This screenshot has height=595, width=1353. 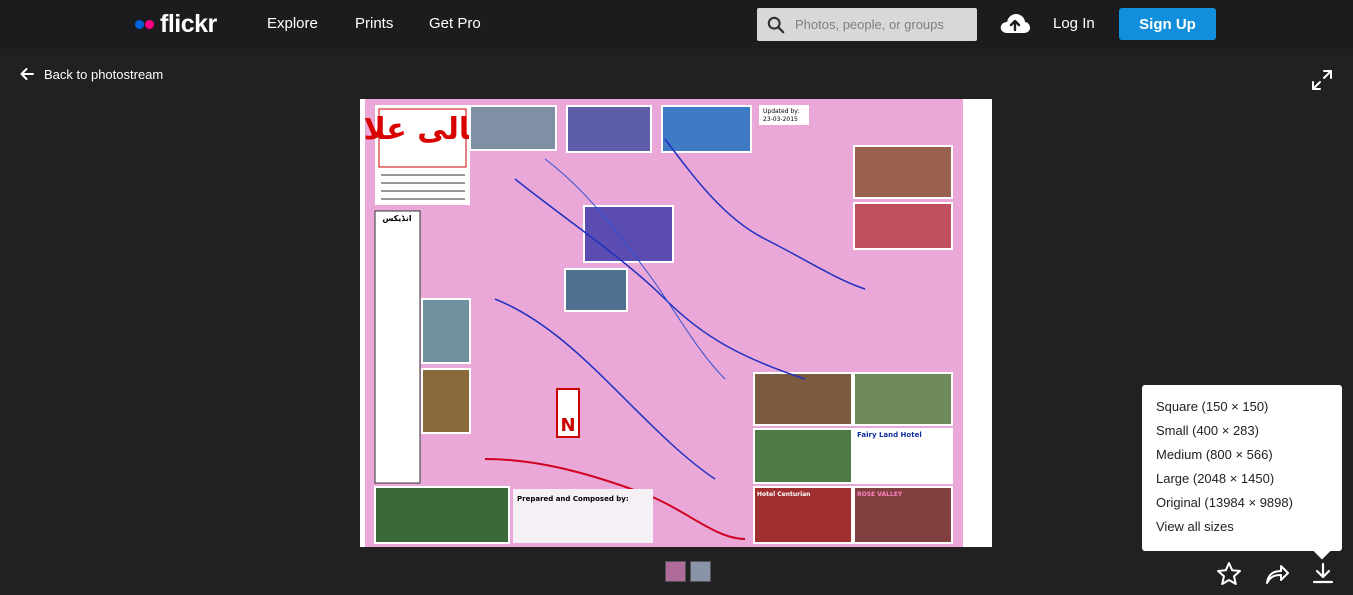 What do you see at coordinates (1322, 80) in the screenshot?
I see `expand-icon` at bounding box center [1322, 80].